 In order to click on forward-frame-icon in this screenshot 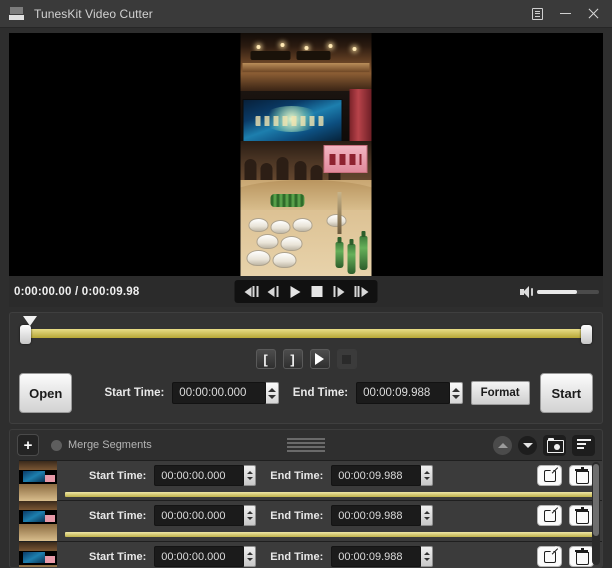, I will do `click(361, 291)`.